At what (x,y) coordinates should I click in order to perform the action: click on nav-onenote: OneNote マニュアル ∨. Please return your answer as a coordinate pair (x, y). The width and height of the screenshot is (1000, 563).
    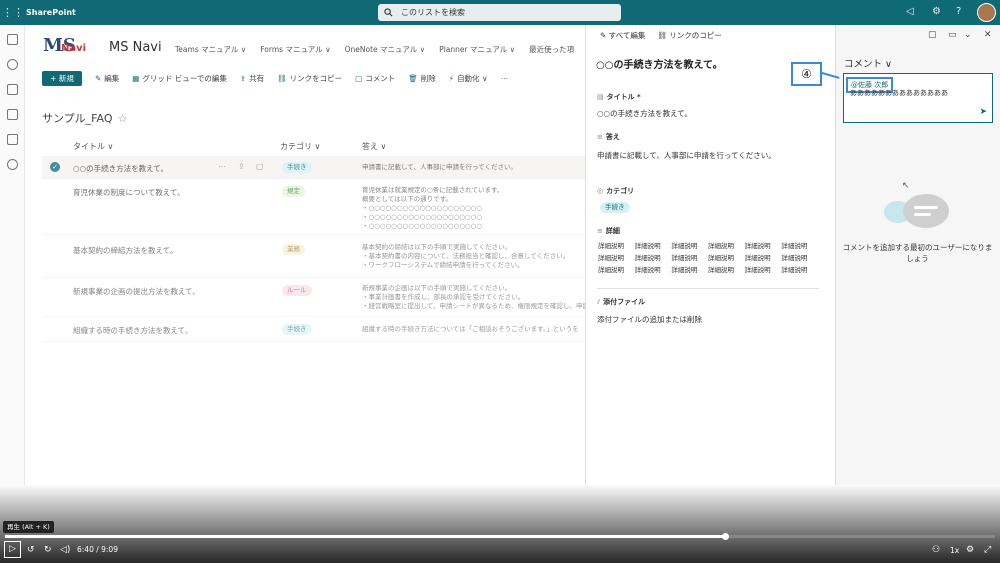
    Looking at the image, I should click on (385, 49).